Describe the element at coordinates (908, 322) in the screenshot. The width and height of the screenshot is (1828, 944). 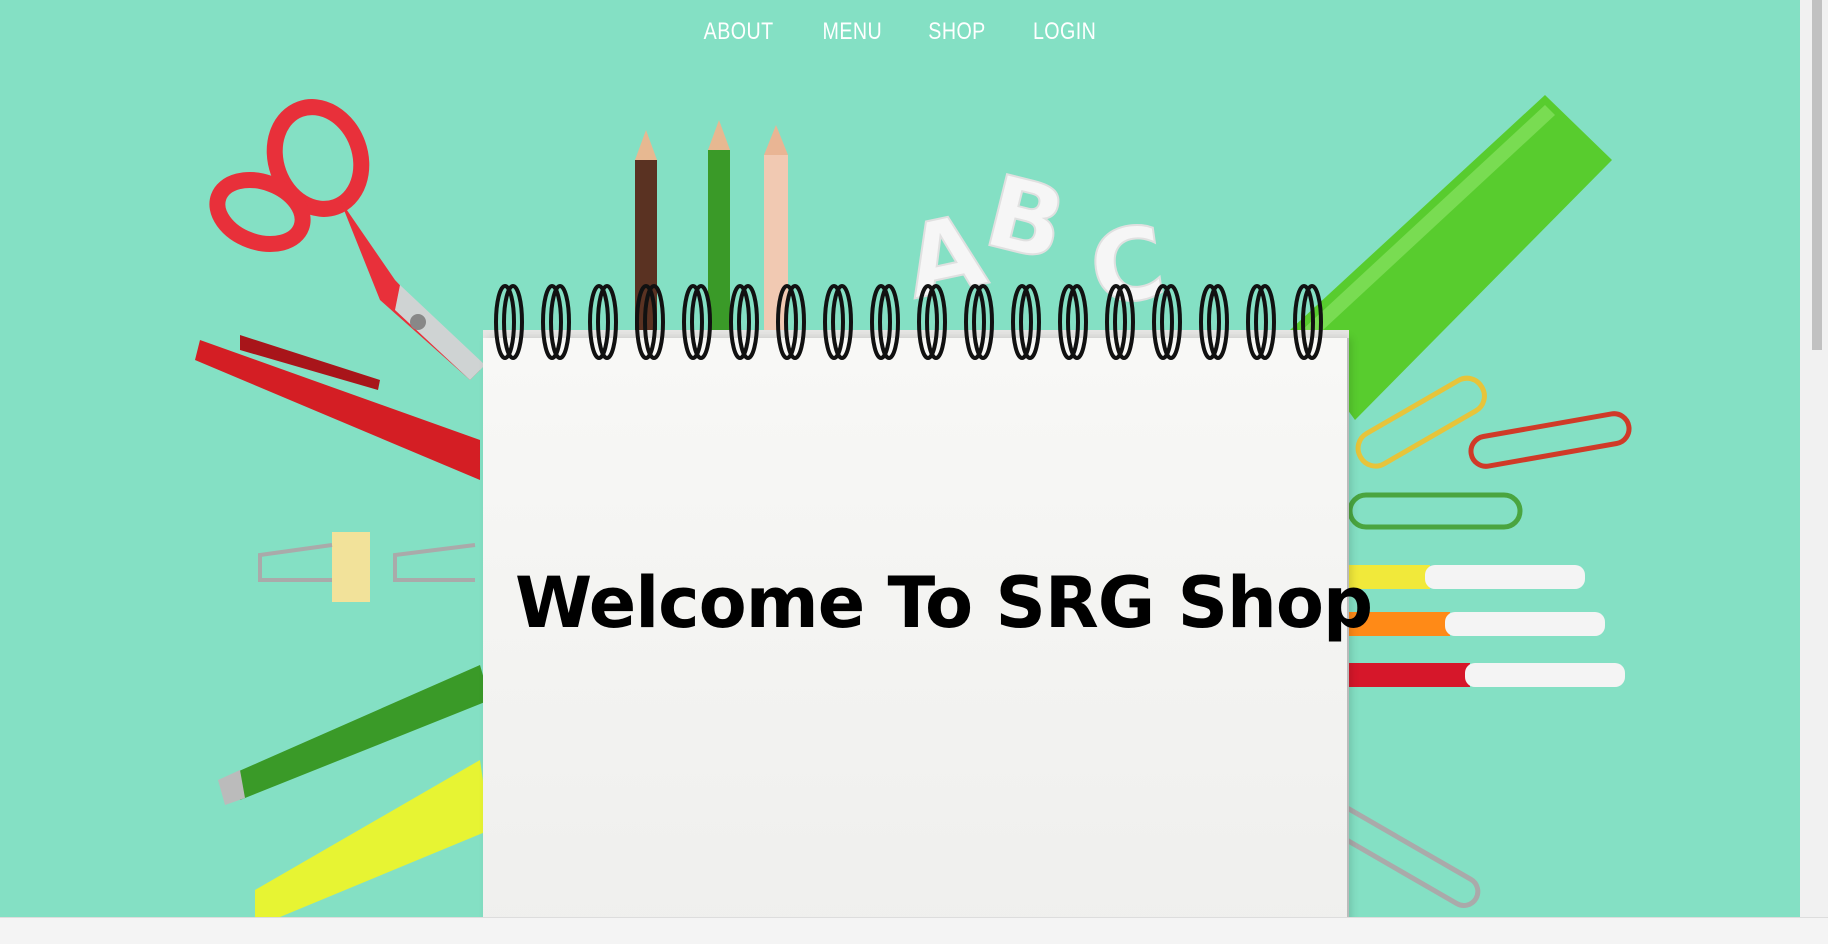
I see `spiral-binding` at that location.